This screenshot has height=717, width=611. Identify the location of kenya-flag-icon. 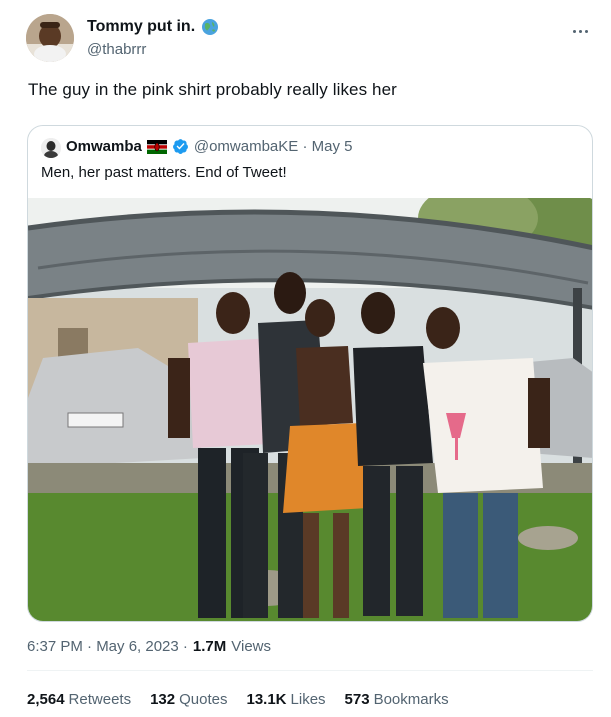
(156, 146).